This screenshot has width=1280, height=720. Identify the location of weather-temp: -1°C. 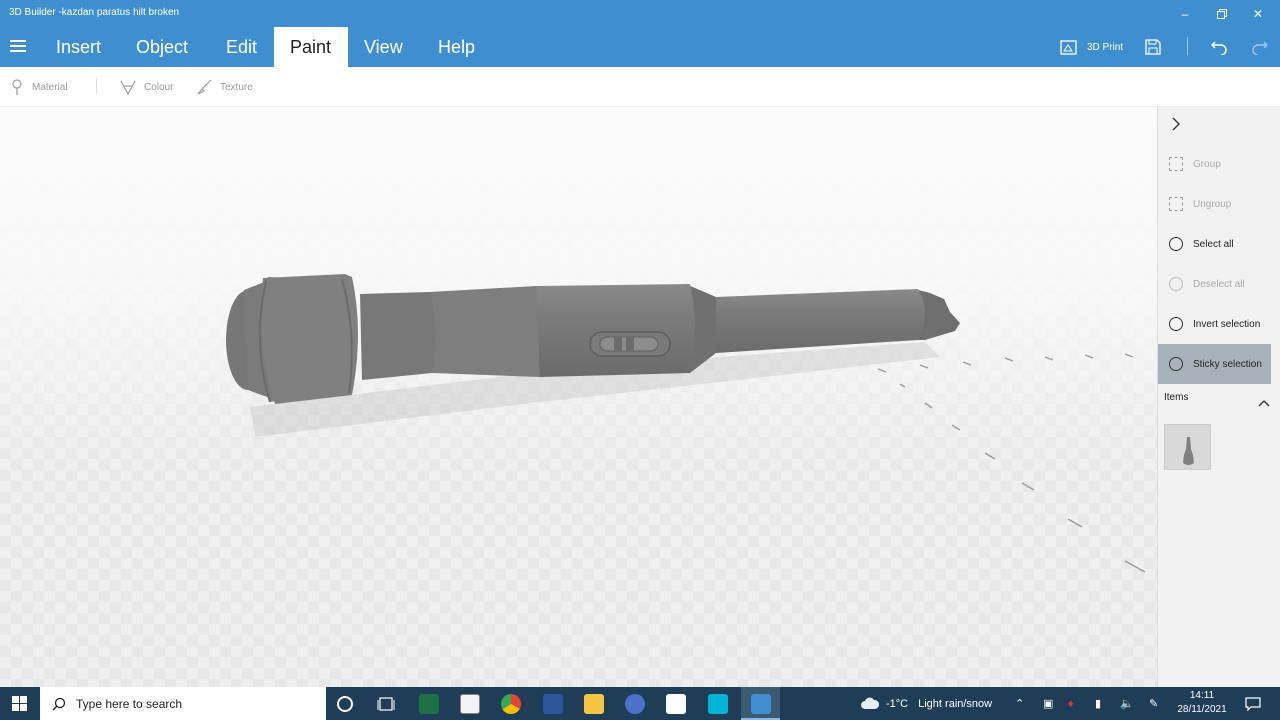
(897, 703).